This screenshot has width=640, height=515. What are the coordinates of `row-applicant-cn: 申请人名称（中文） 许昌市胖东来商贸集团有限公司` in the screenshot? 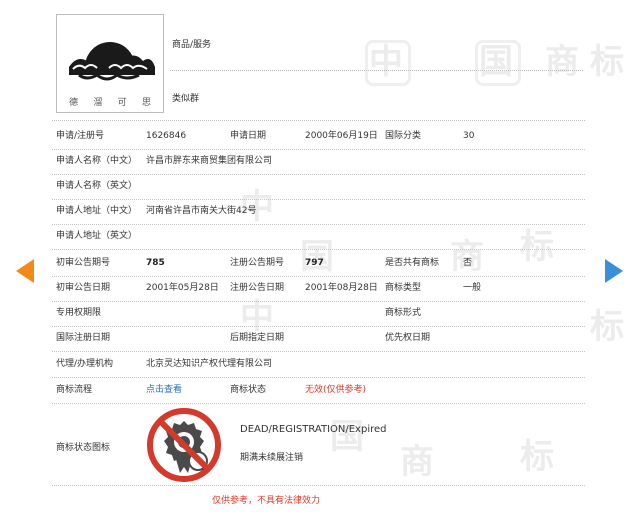 It's located at (318, 162).